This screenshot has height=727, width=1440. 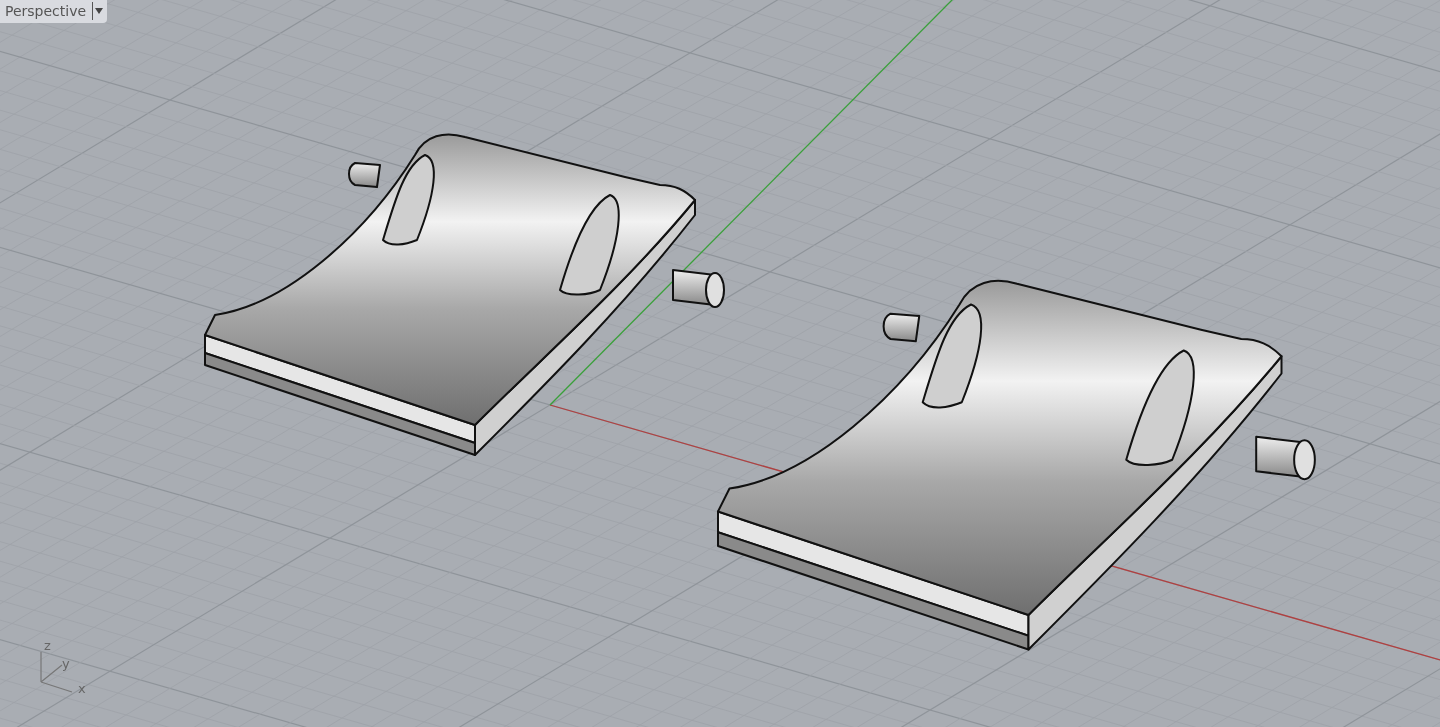 What do you see at coordinates (56, 672) in the screenshot?
I see `axis-indicator-icon` at bounding box center [56, 672].